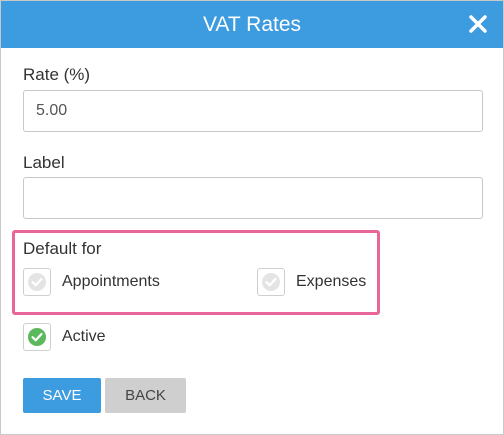 The image size is (504, 435). I want to click on rate-input, so click(253, 111).